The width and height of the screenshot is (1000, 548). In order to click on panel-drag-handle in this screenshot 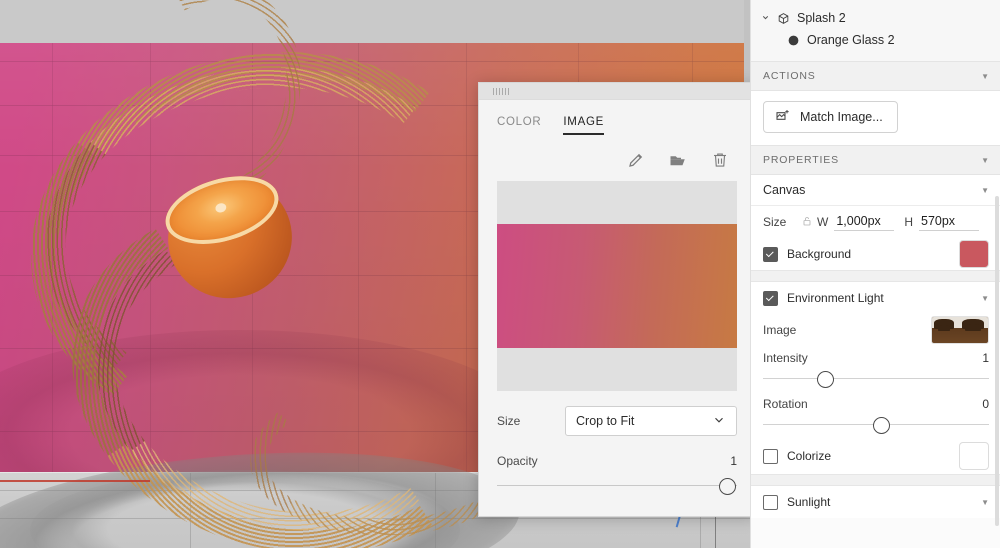, I will do `click(617, 91)`.